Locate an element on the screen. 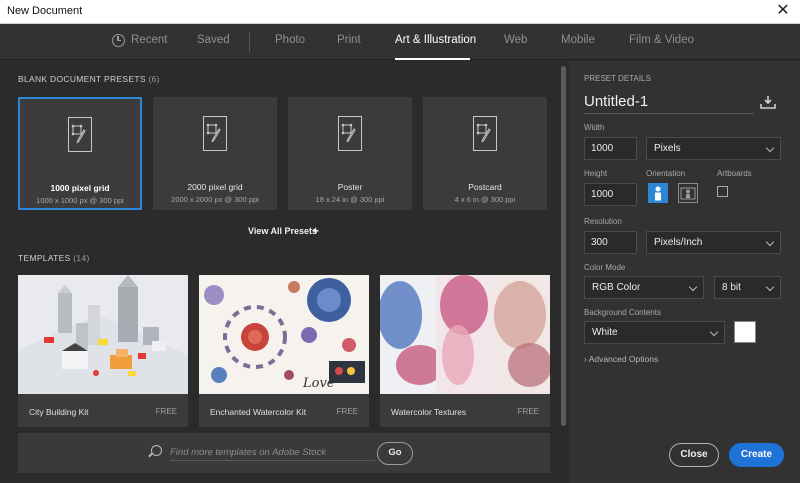 This screenshot has width=800, height=483. preset-details-label: PRESET DETAILS is located at coordinates (617, 78).